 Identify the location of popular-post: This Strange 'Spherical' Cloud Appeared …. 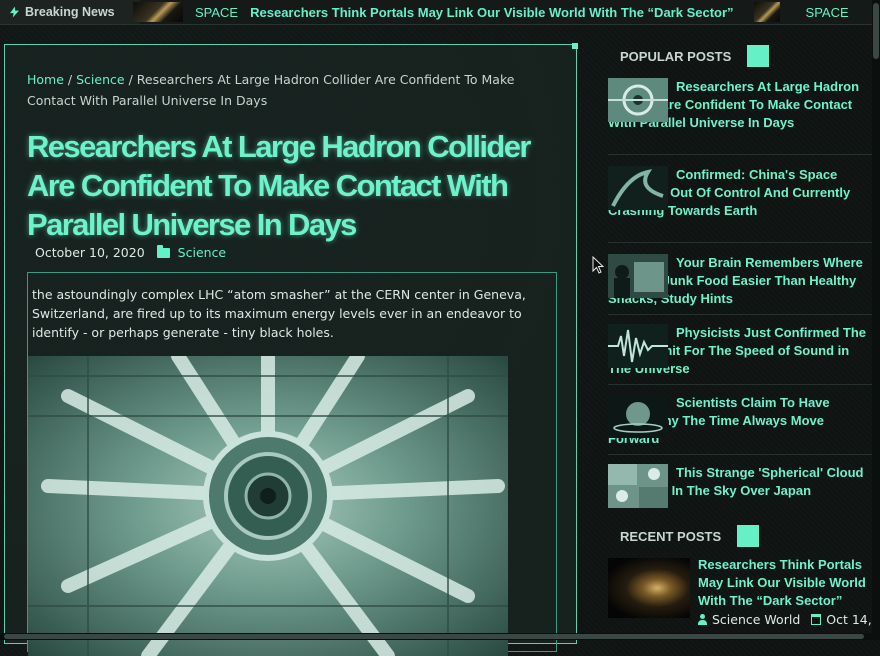
(740, 487).